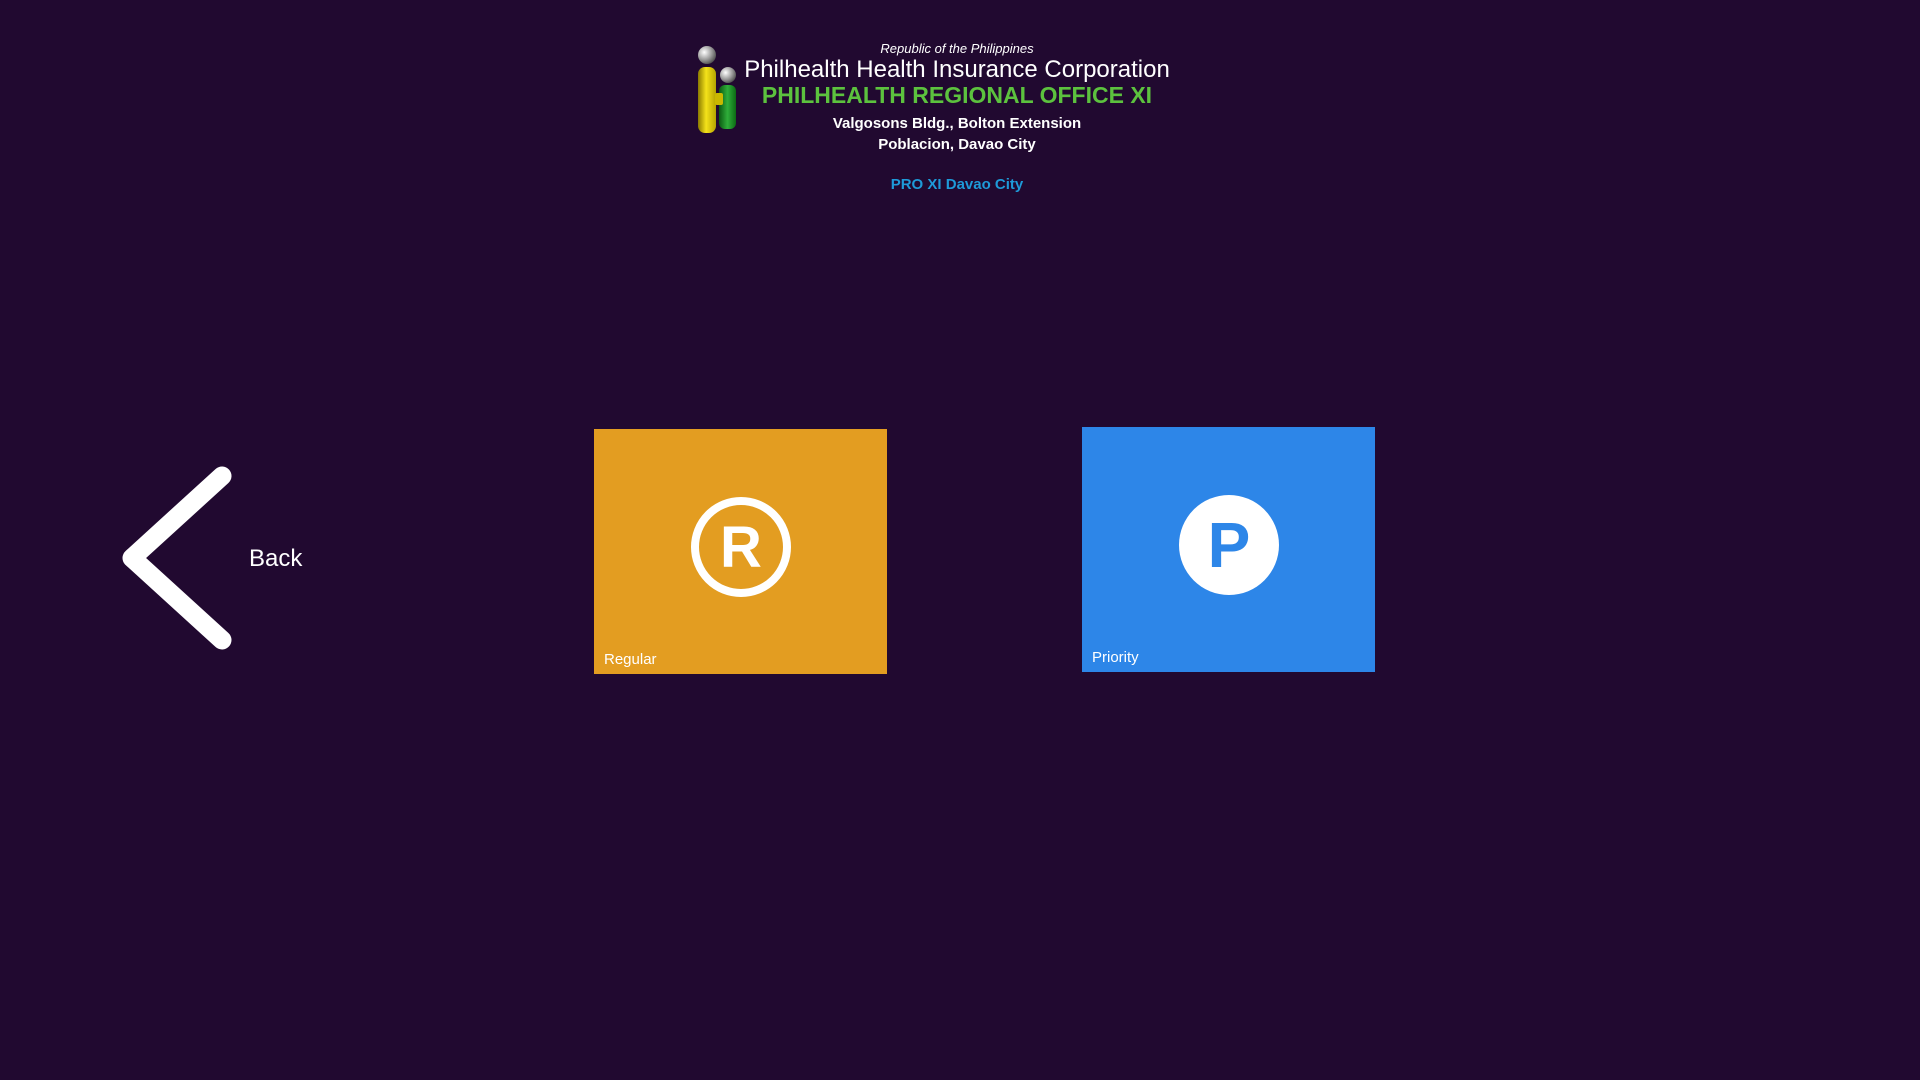  What do you see at coordinates (1115, 657) in the screenshot?
I see `priority-tile-label: Priority` at bounding box center [1115, 657].